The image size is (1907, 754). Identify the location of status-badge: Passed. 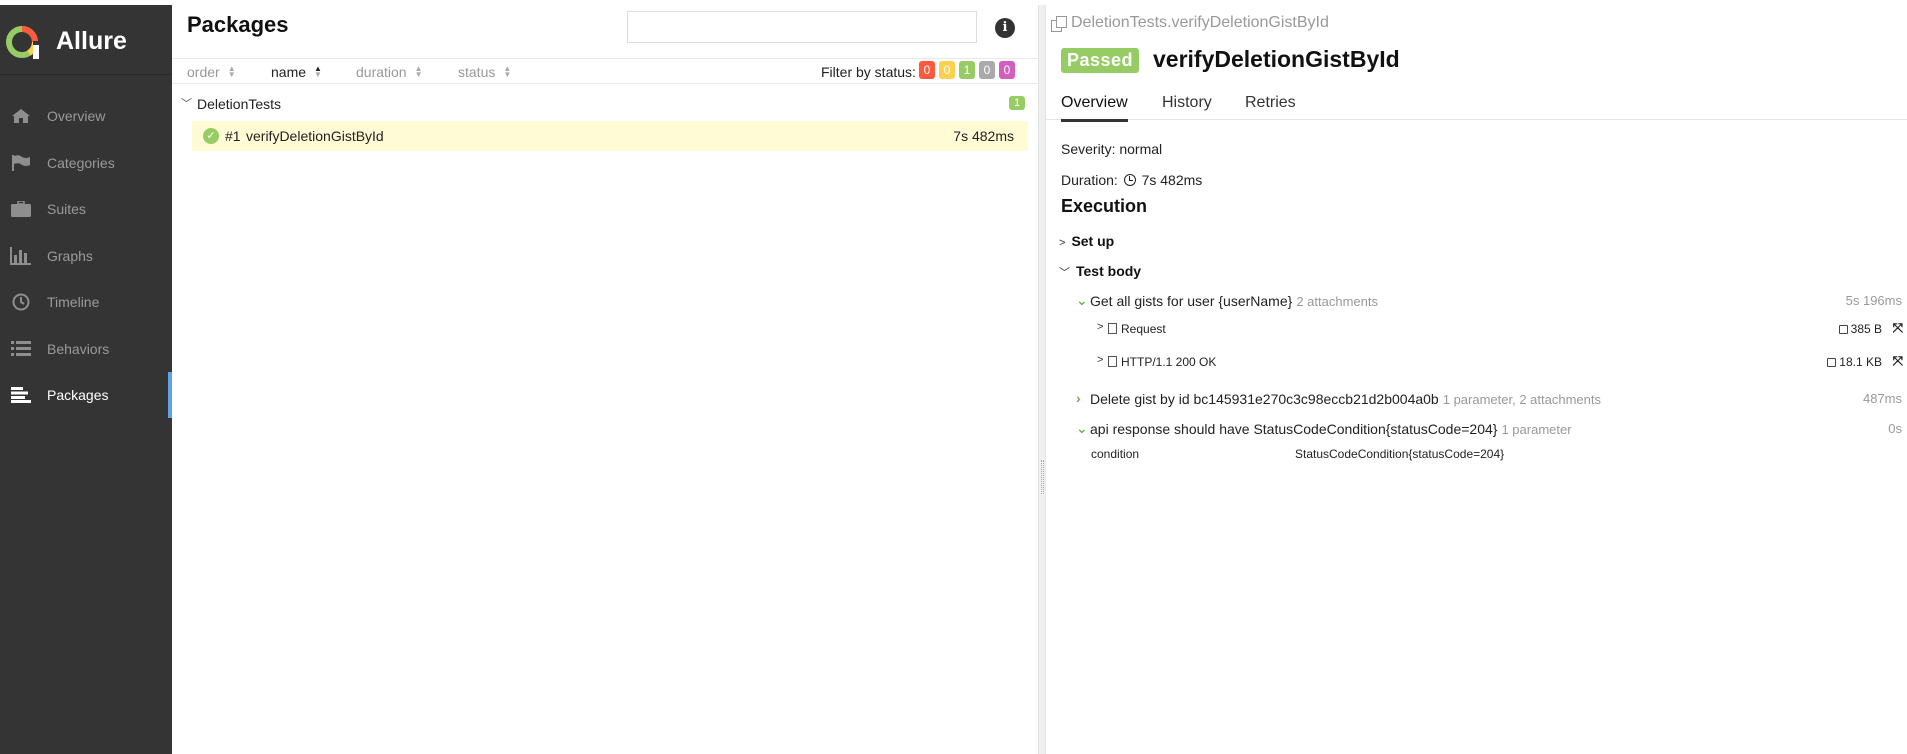
(1100, 60).